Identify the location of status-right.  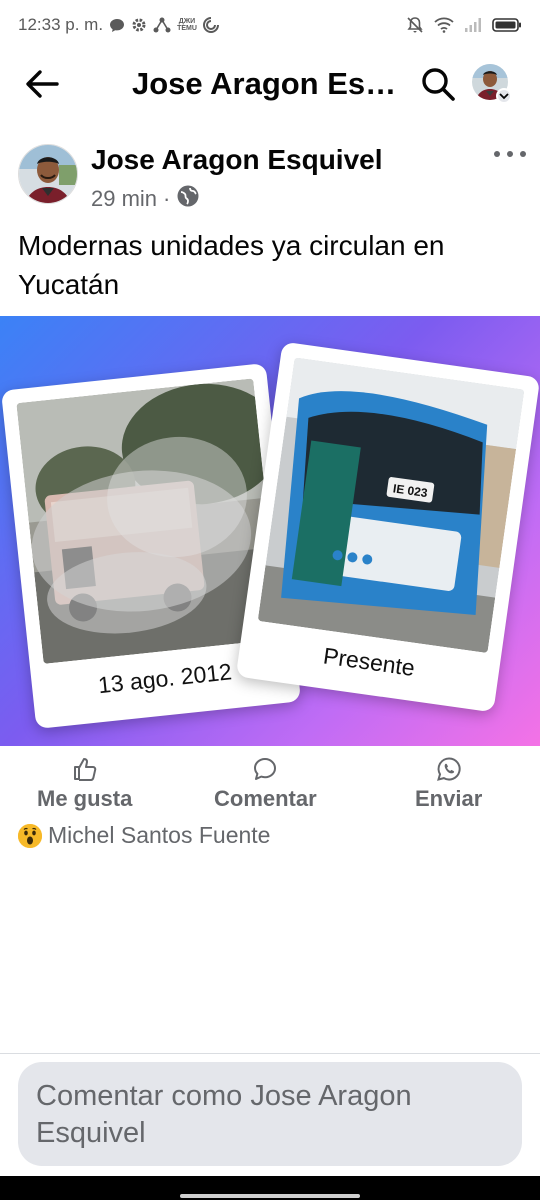
(464, 25).